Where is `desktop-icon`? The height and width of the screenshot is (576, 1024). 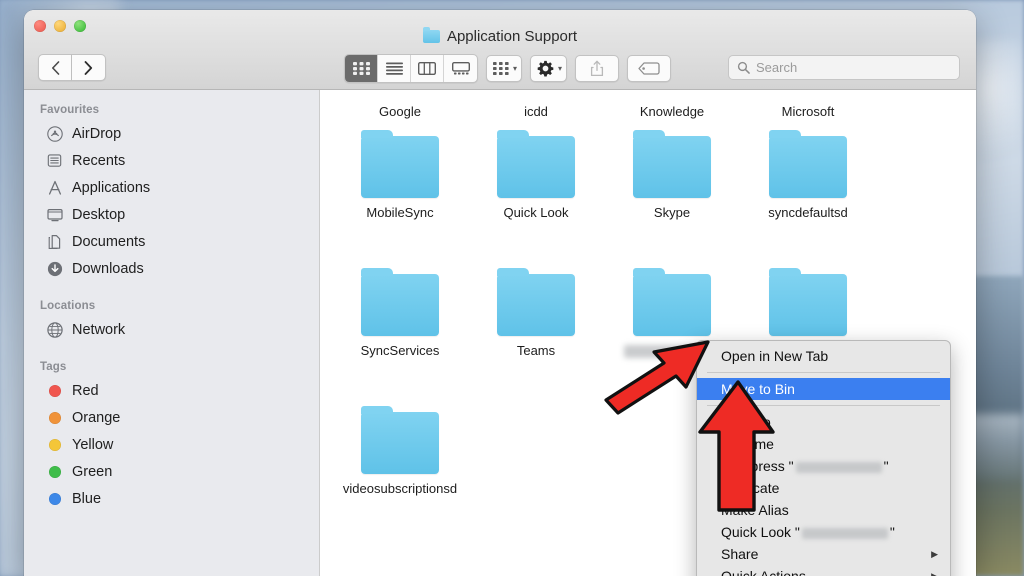 desktop-icon is located at coordinates (54, 214).